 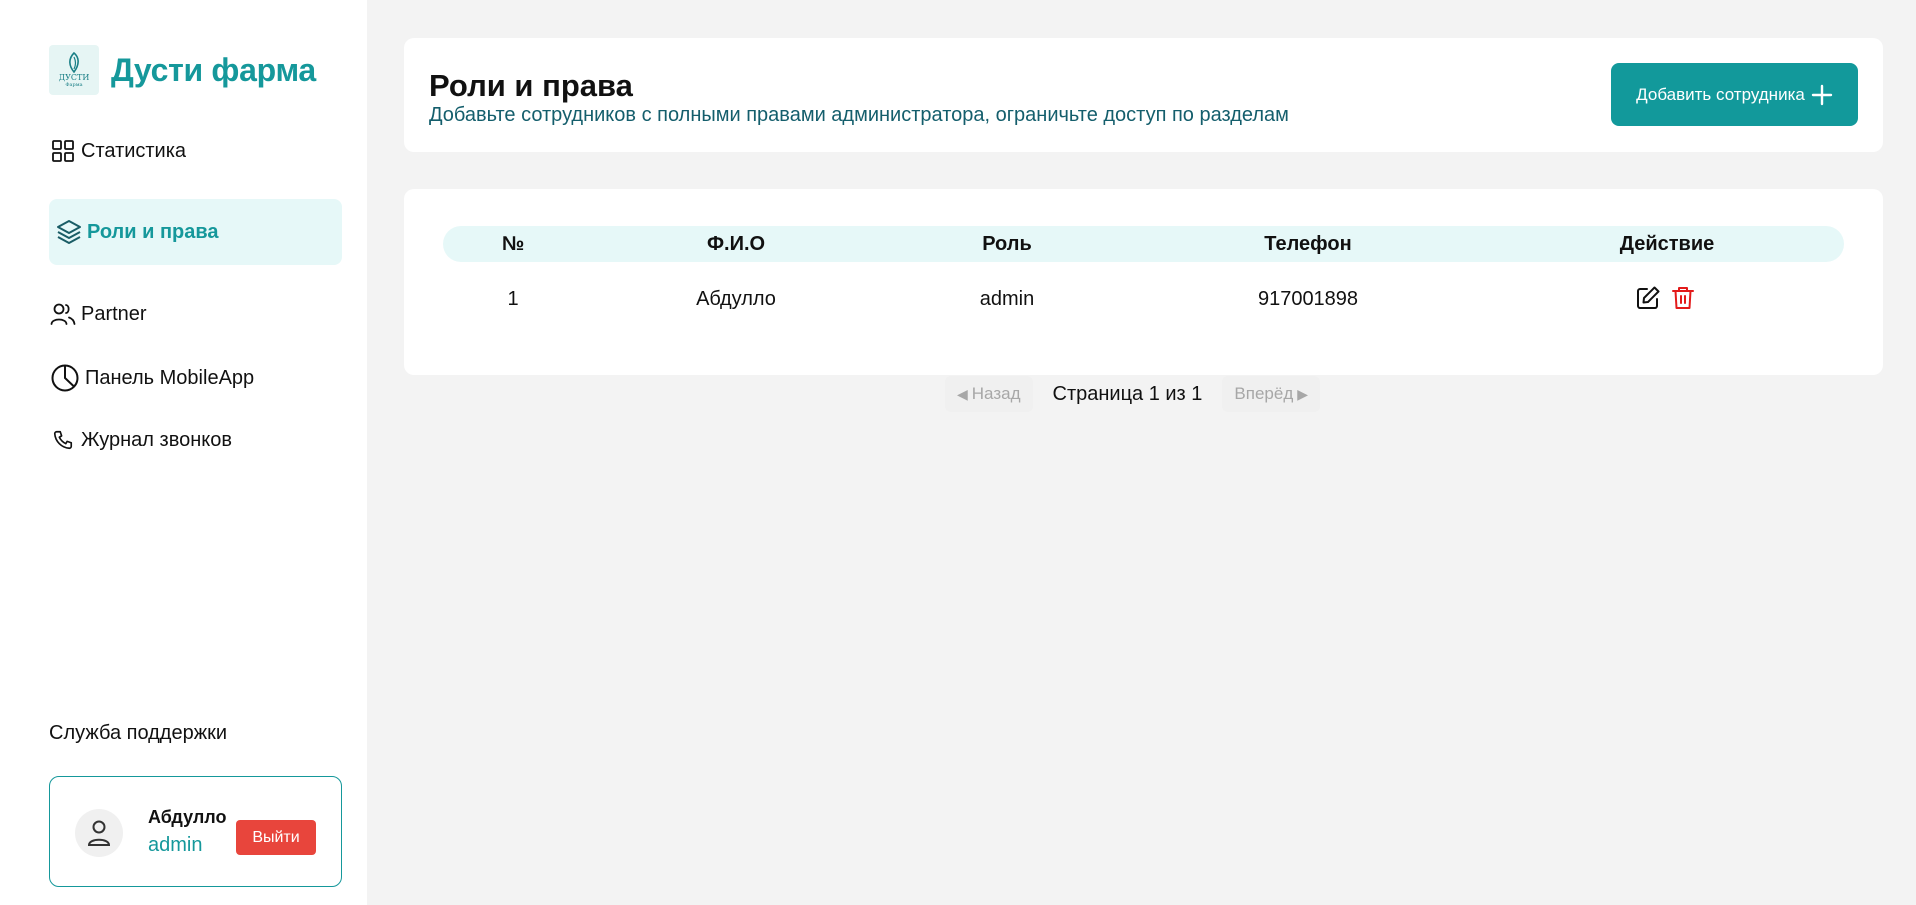 What do you see at coordinates (1308, 299) in the screenshot?
I see `cell-phone: 917001898` at bounding box center [1308, 299].